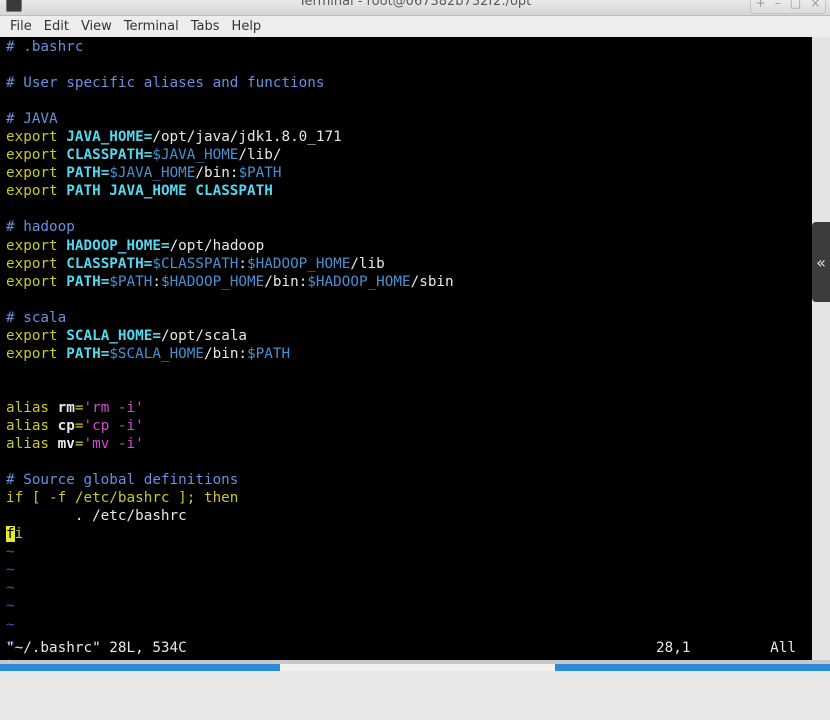 The height and width of the screenshot is (720, 830). What do you see at coordinates (113, 407) in the screenshot?
I see `code-token: 'rm -i'` at bounding box center [113, 407].